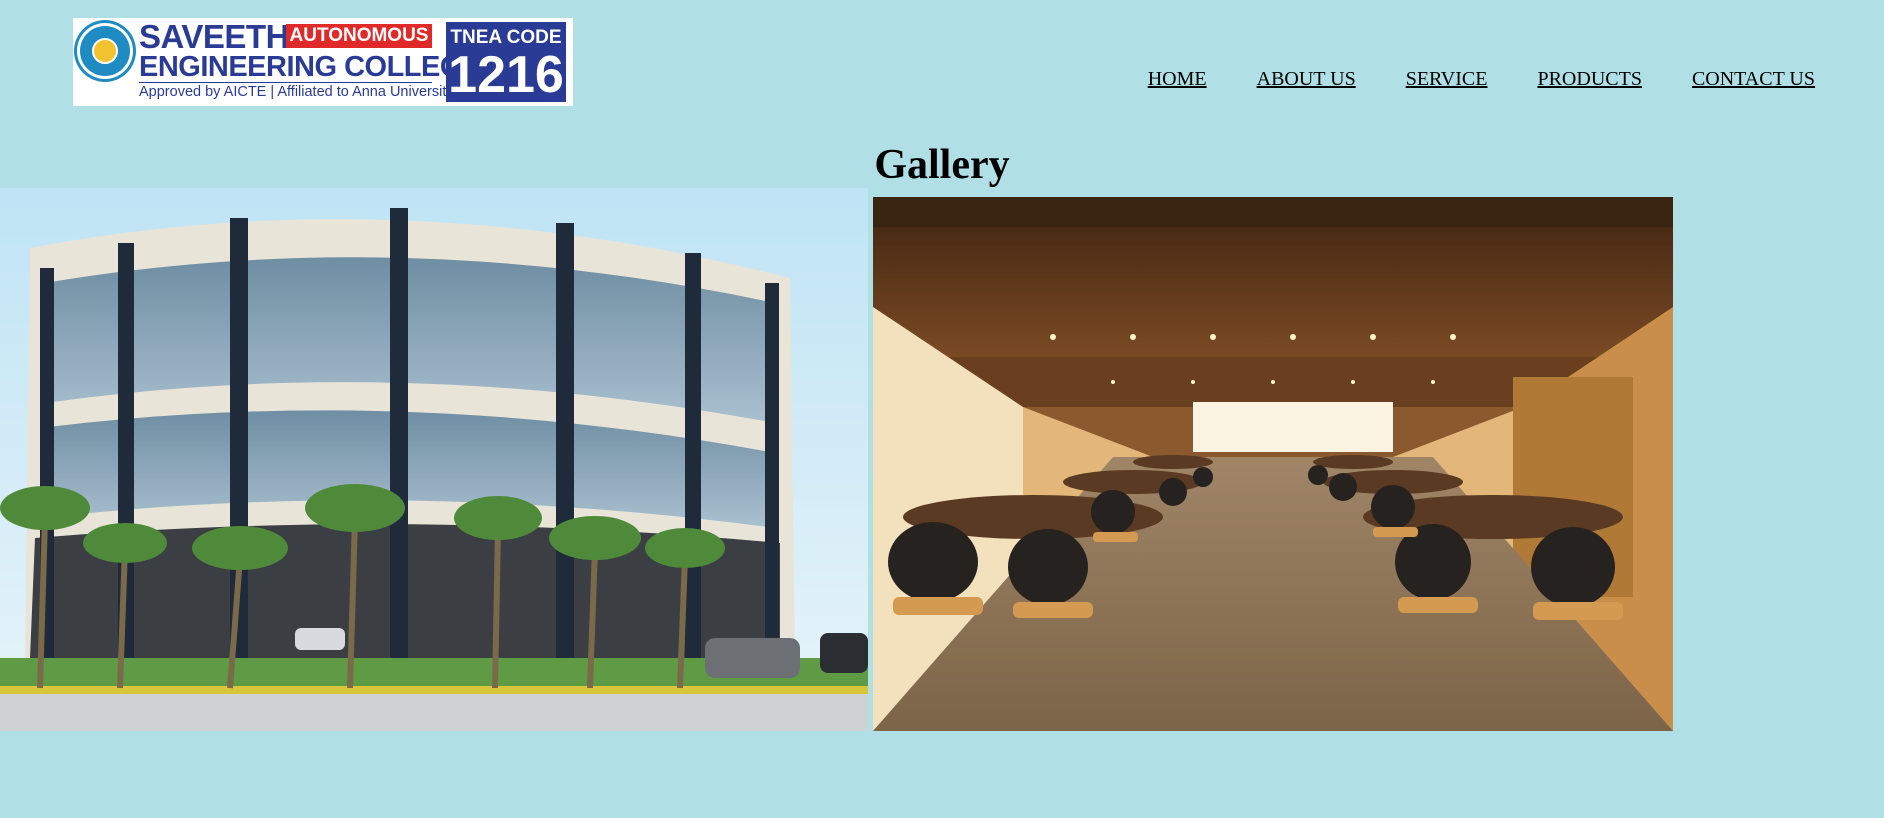  I want to click on logo-name-line2: ENGINEERING COLLEGE, so click(310, 67).